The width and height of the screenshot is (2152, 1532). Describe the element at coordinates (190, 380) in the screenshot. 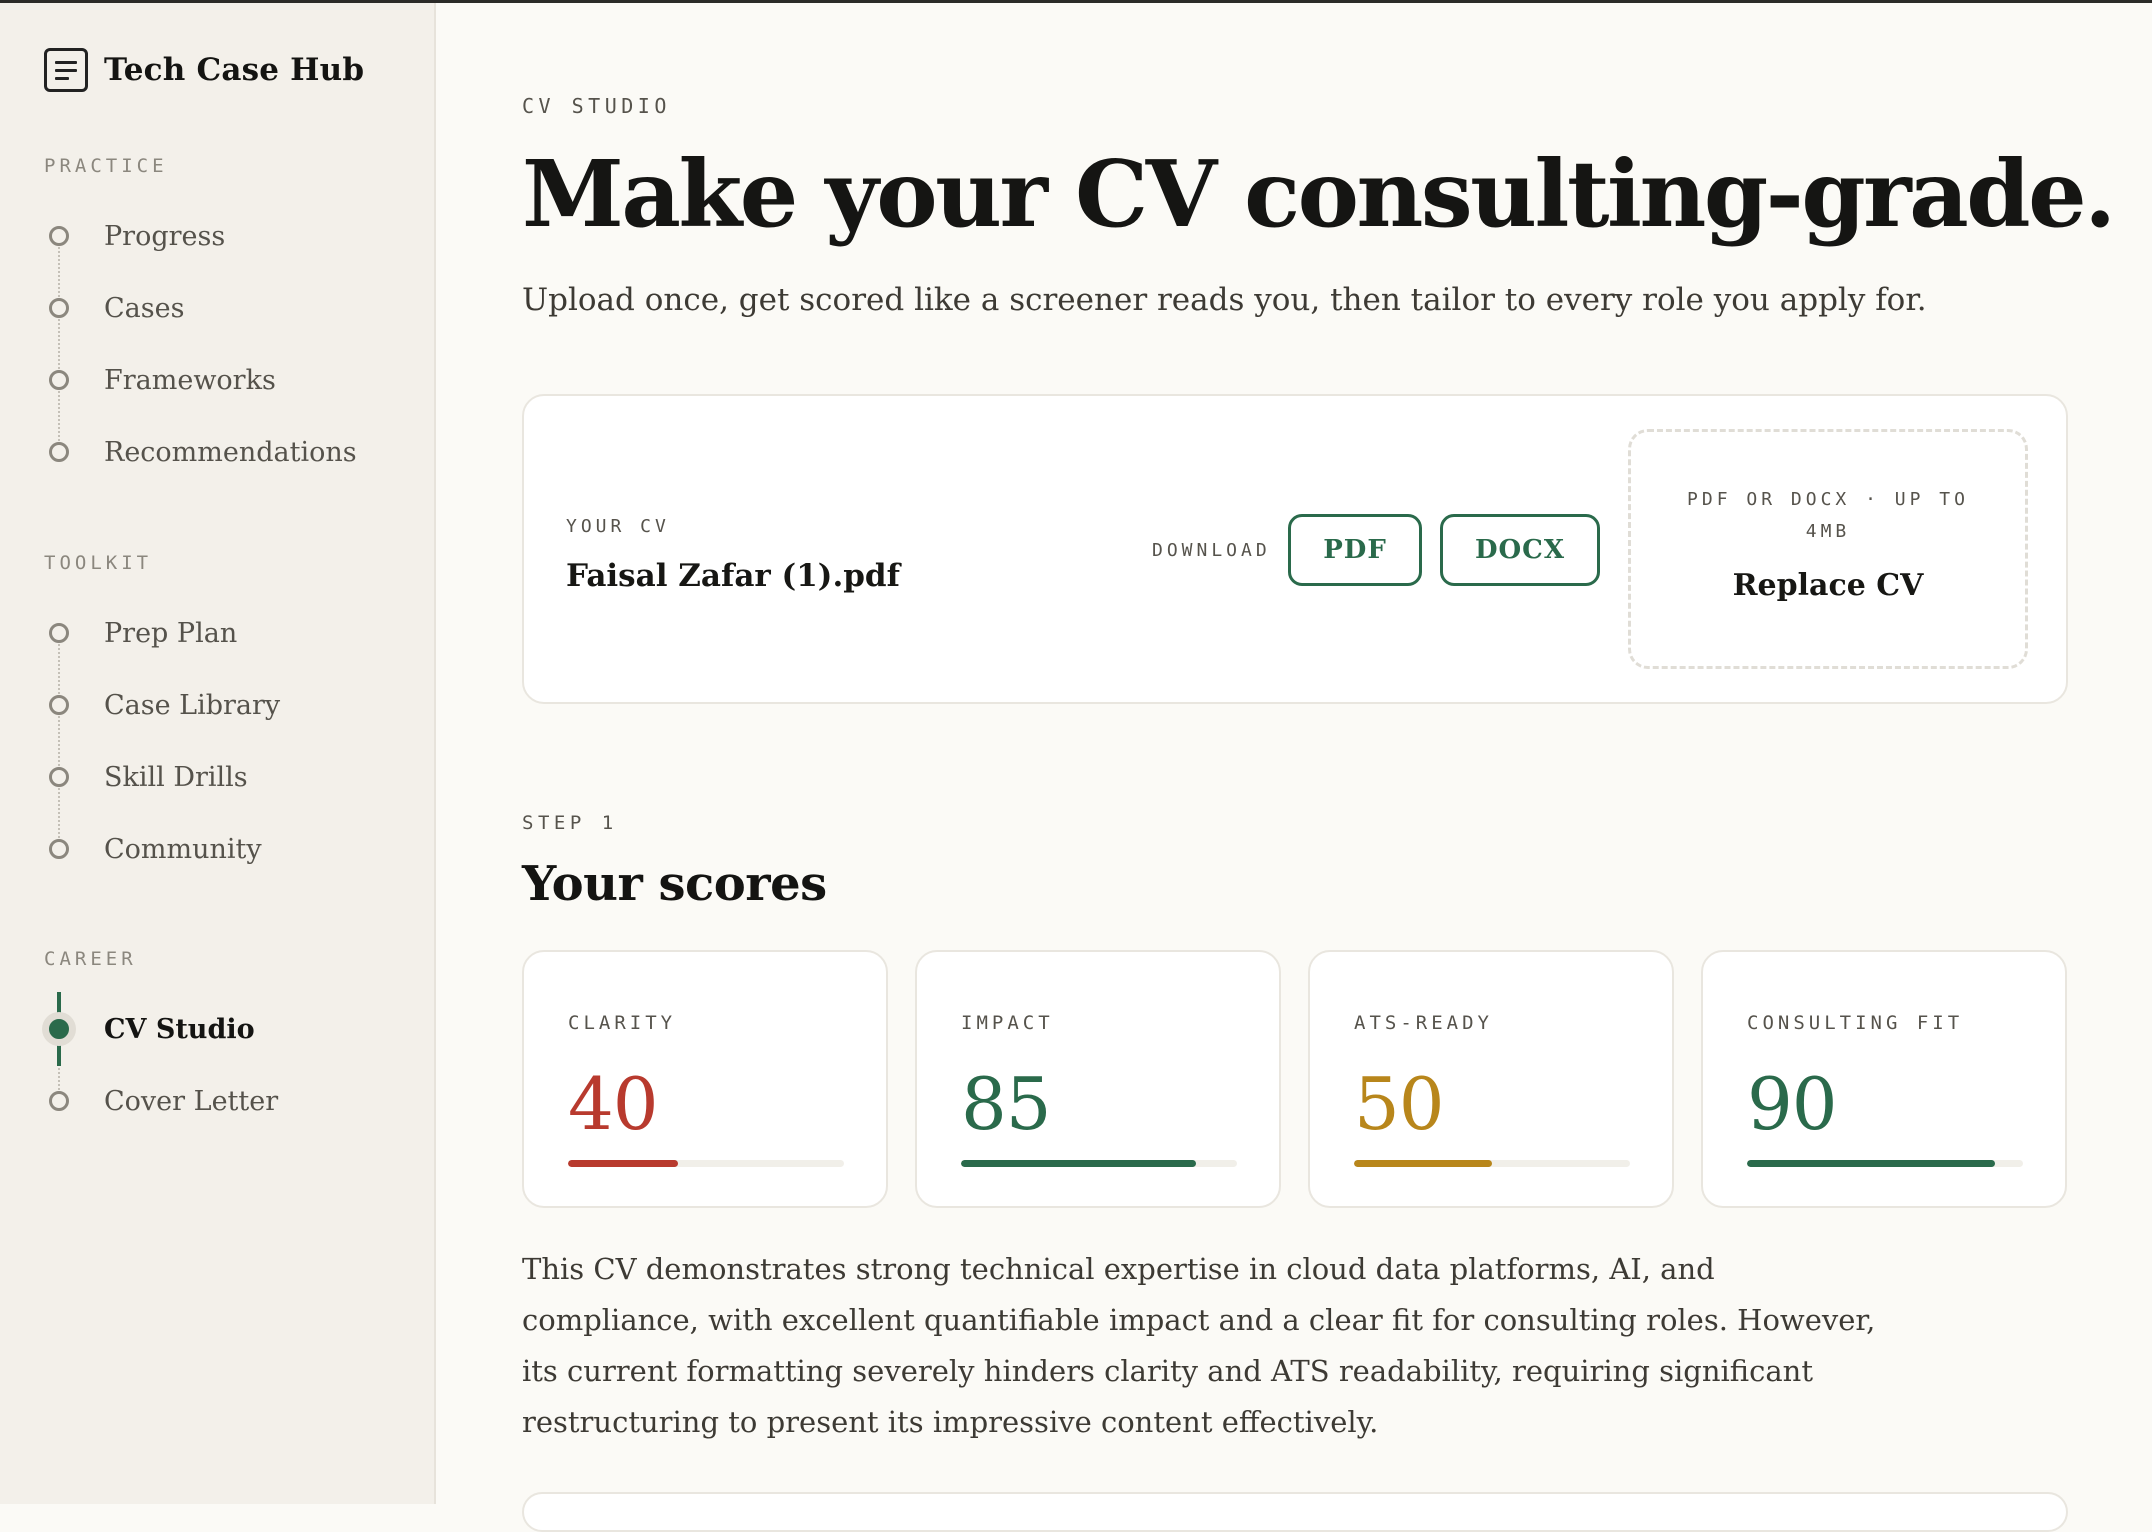

I see `sidebar-item-label: Frameworks` at that location.